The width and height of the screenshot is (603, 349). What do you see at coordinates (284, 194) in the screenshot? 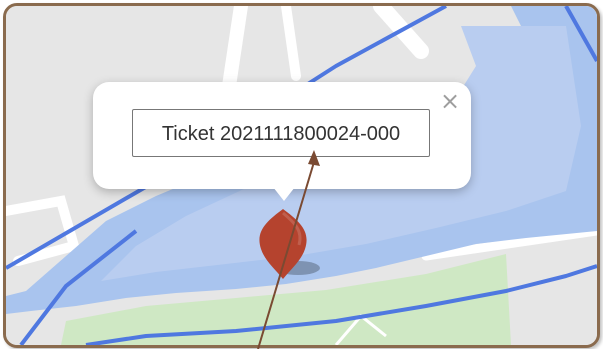
I see `popup-pointer` at bounding box center [284, 194].